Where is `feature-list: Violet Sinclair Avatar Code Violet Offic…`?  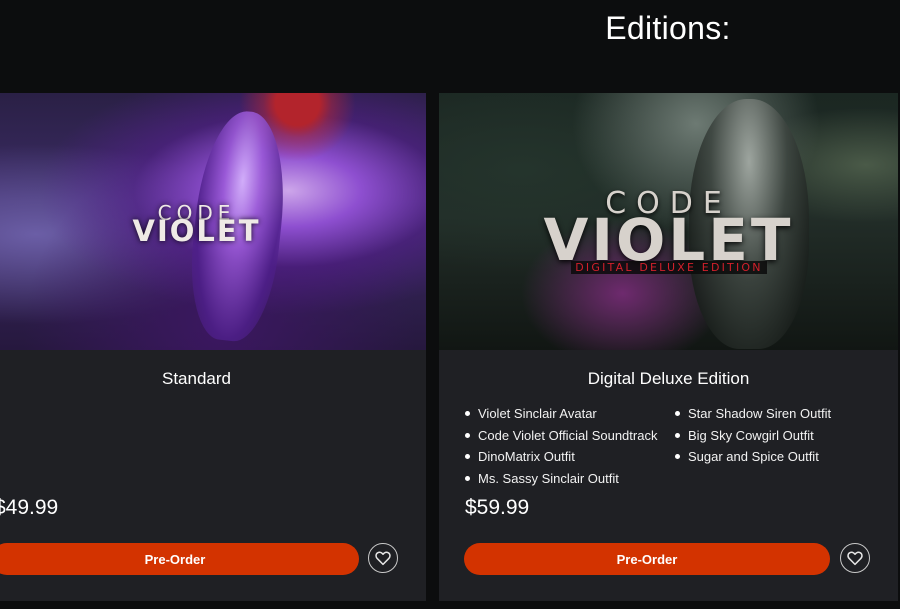 feature-list: Violet Sinclair Avatar Code Violet Offic… is located at coordinates (675, 446).